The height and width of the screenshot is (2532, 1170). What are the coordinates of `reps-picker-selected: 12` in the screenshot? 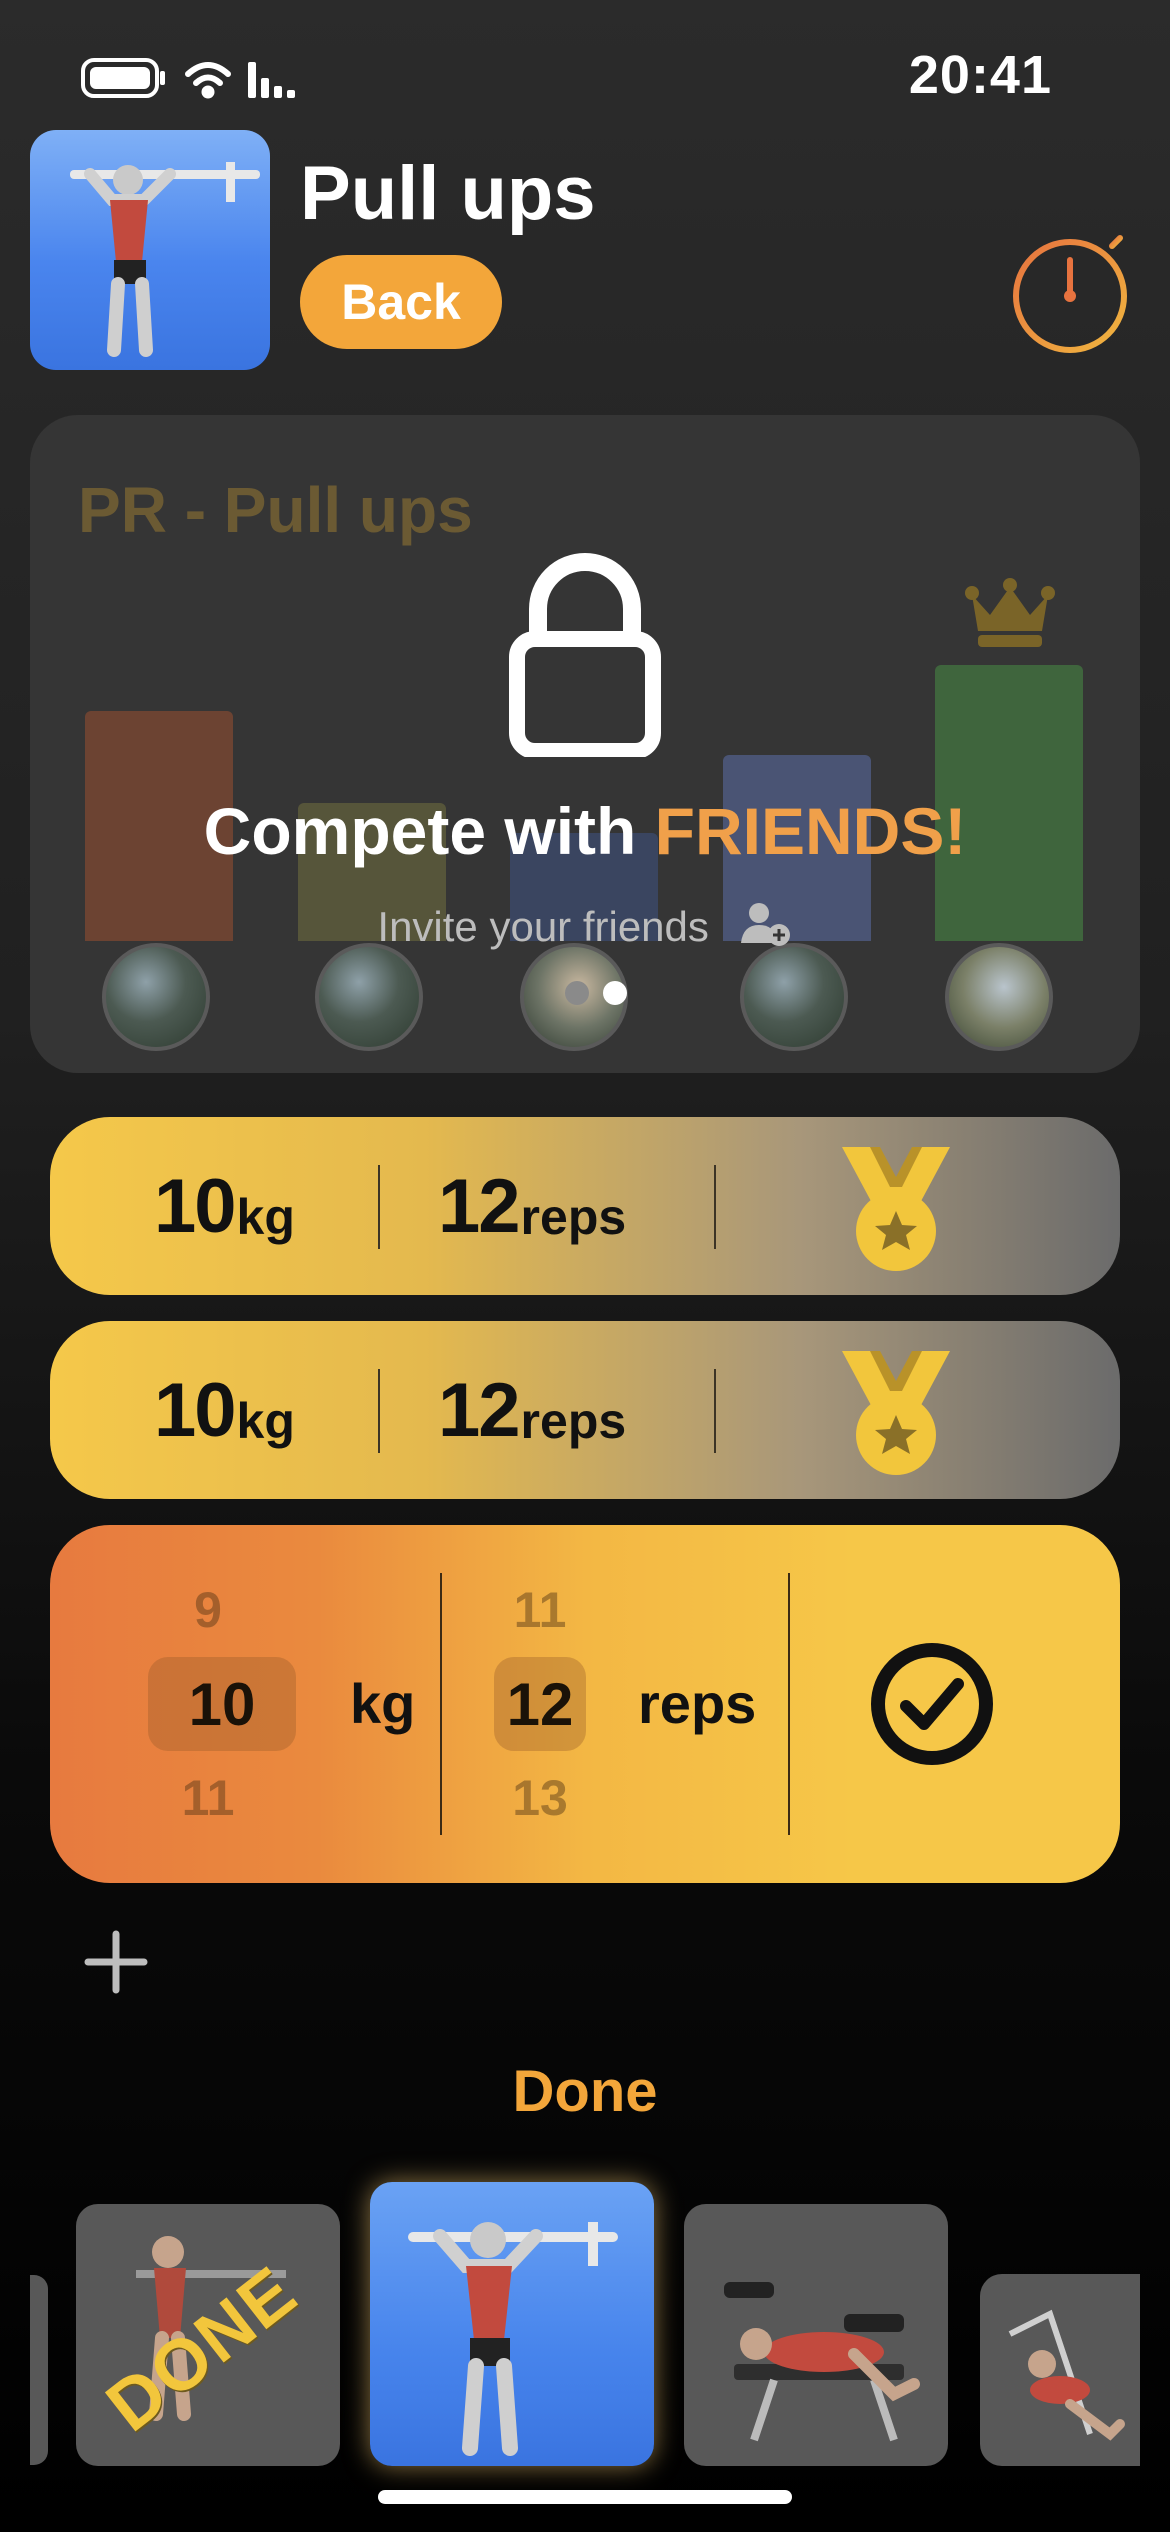 It's located at (540, 1704).